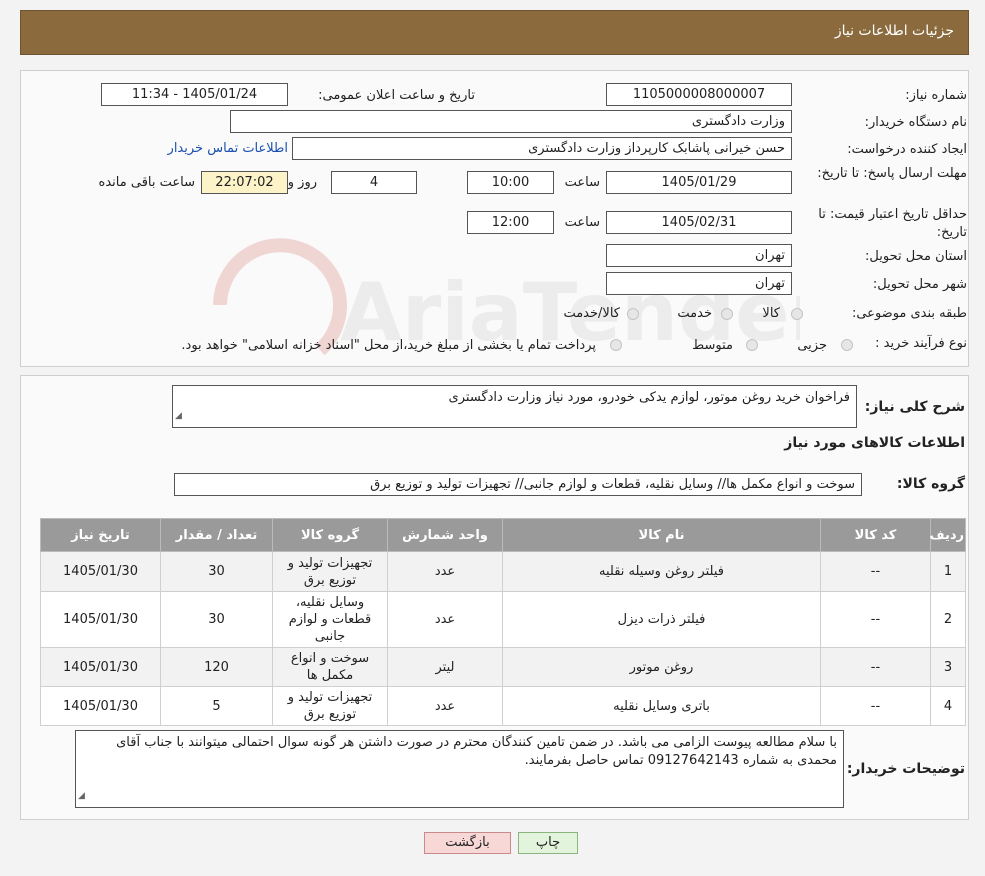 This screenshot has height=876, width=985. What do you see at coordinates (905, 769) in the screenshot?
I see `buyer-notes-label: توضیحات خریدار:` at bounding box center [905, 769].